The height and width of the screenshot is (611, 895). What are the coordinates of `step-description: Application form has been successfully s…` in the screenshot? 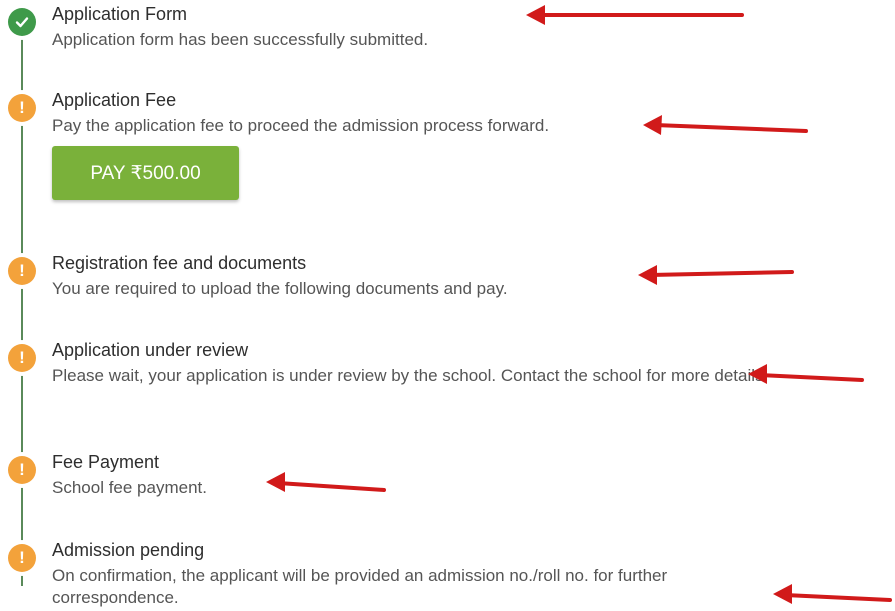 It's located at (240, 39).